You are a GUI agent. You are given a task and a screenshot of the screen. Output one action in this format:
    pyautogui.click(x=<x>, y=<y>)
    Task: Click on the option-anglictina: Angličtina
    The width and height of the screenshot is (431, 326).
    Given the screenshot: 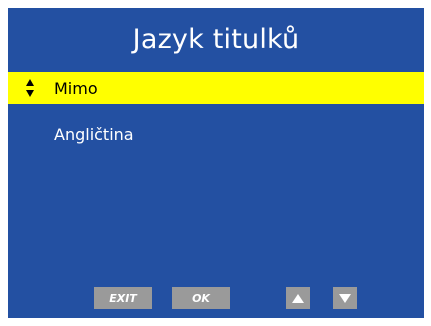 What is the action you would take?
    pyautogui.click(x=216, y=134)
    